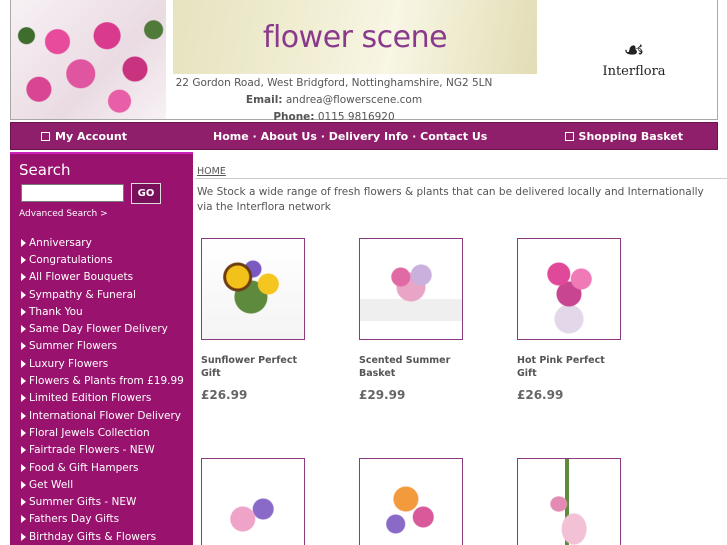 The width and height of the screenshot is (727, 545). I want to click on nav-contact-us: Contact Us, so click(453, 136).